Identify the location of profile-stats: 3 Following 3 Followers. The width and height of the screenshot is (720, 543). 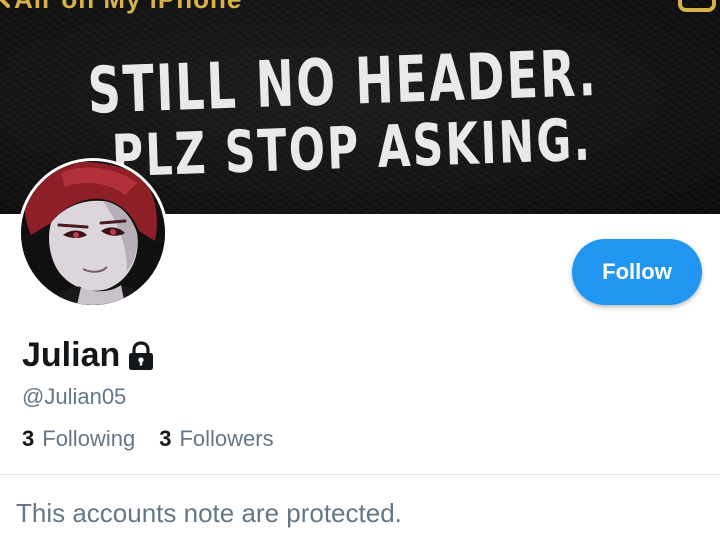
(148, 439).